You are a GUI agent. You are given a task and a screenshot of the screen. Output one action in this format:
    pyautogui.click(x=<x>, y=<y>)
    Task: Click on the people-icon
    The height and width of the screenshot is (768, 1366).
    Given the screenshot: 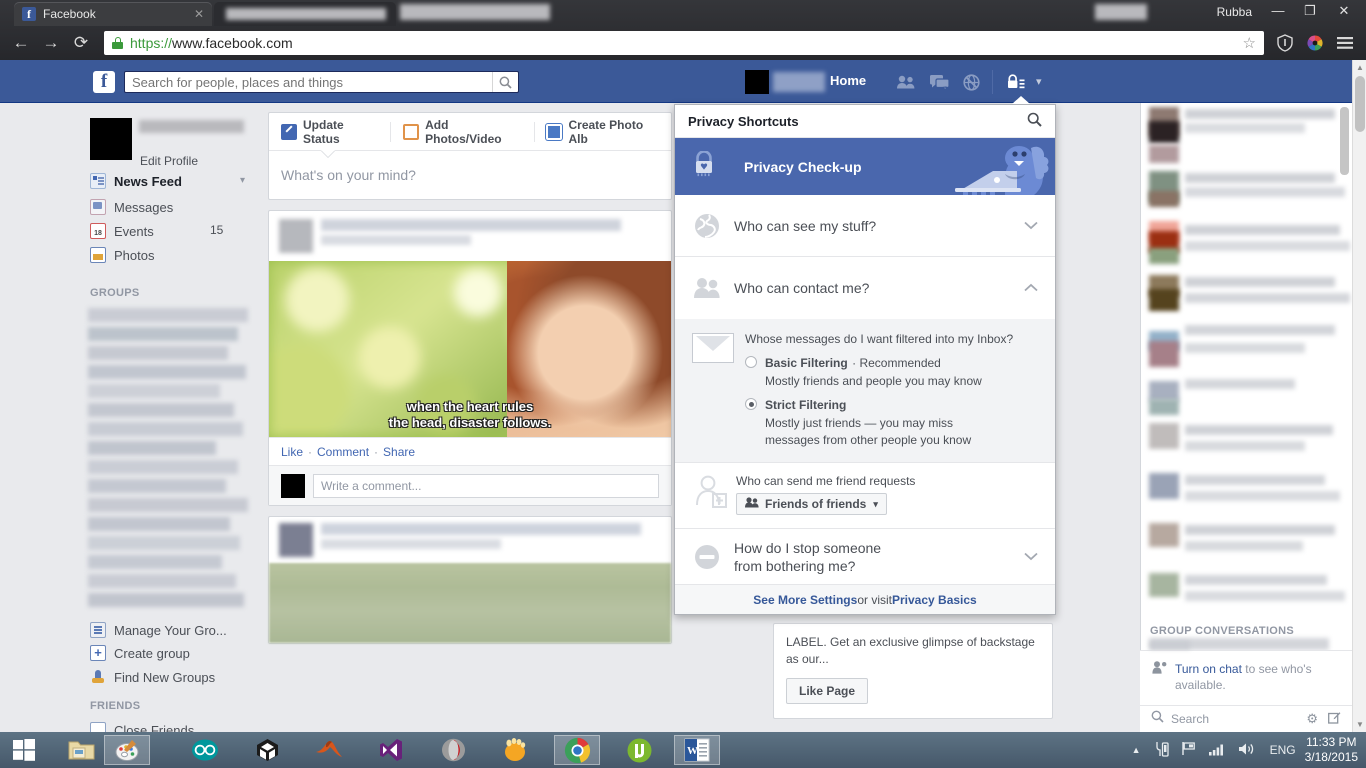 What is the action you would take?
    pyautogui.click(x=707, y=288)
    